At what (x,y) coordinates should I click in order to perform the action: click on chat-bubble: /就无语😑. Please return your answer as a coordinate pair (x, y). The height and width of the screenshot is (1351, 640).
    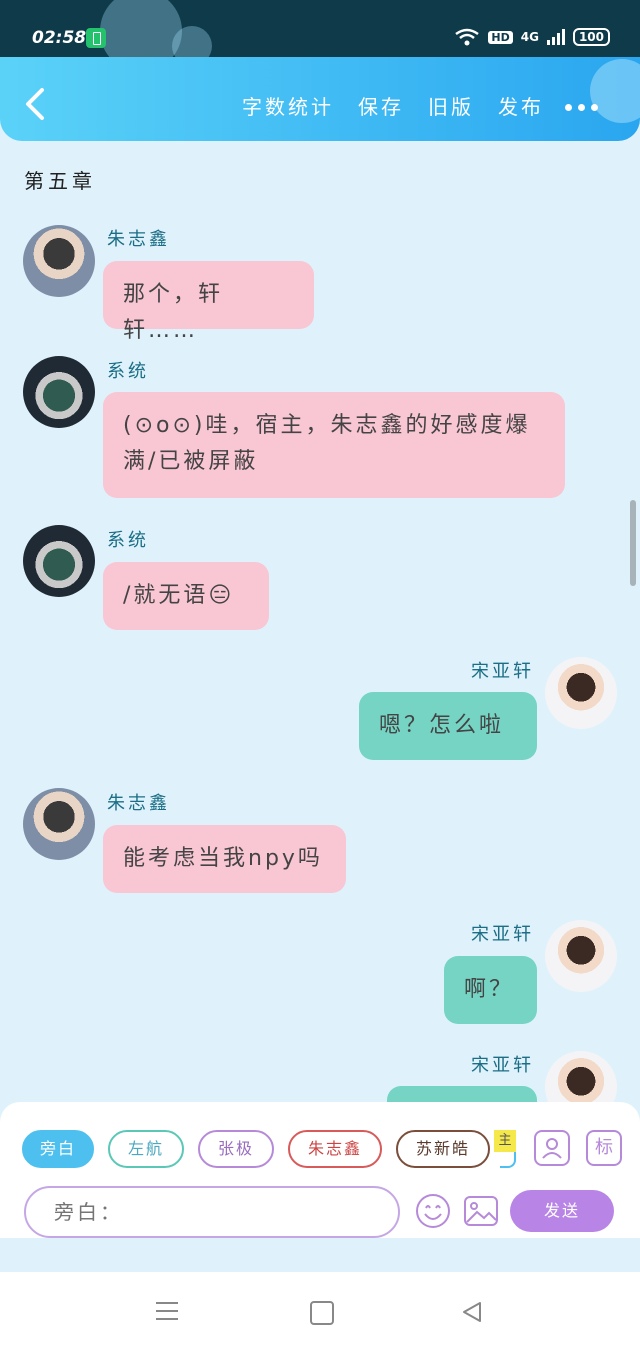
    Looking at the image, I should click on (186, 596).